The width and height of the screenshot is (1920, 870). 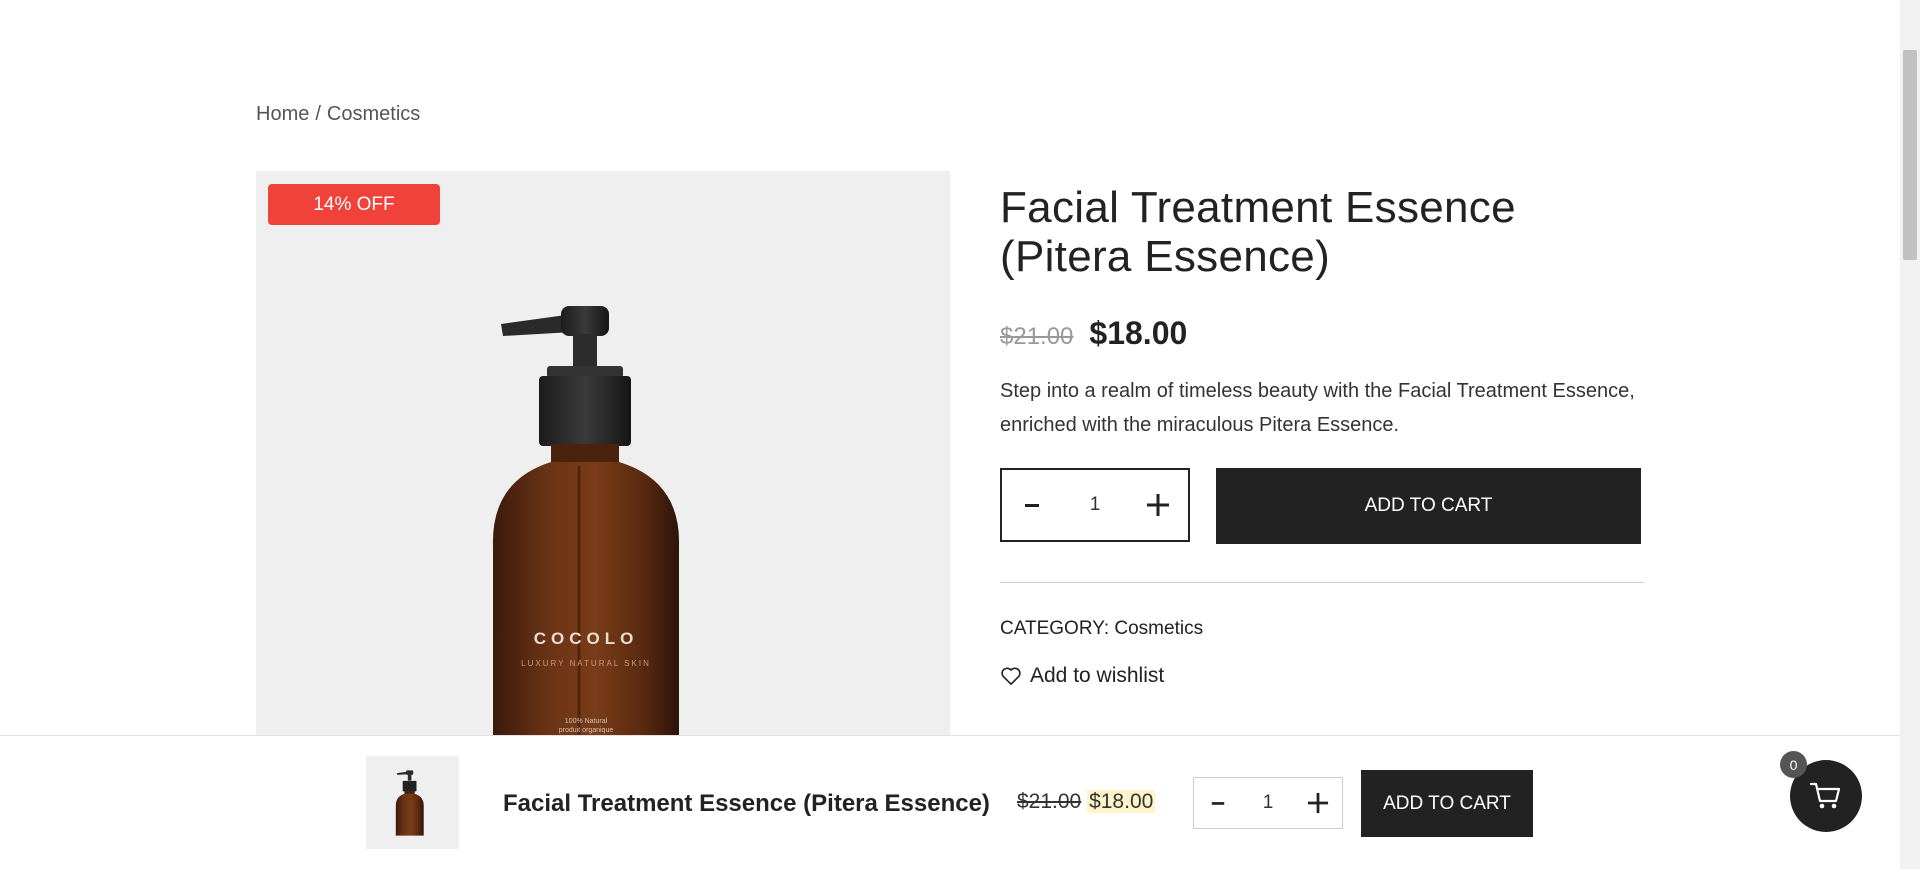 I want to click on page-scrollbar, so click(x=1910, y=434).